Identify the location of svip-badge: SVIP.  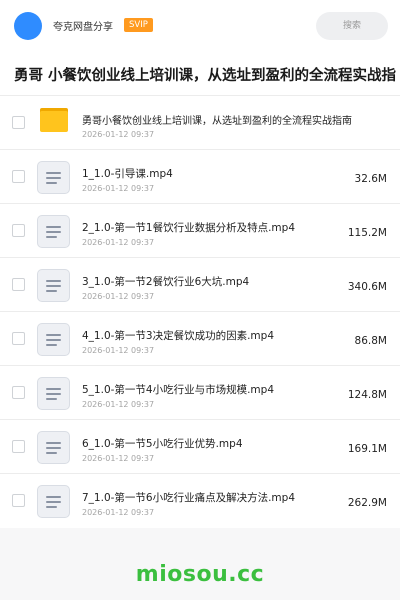
(138, 25).